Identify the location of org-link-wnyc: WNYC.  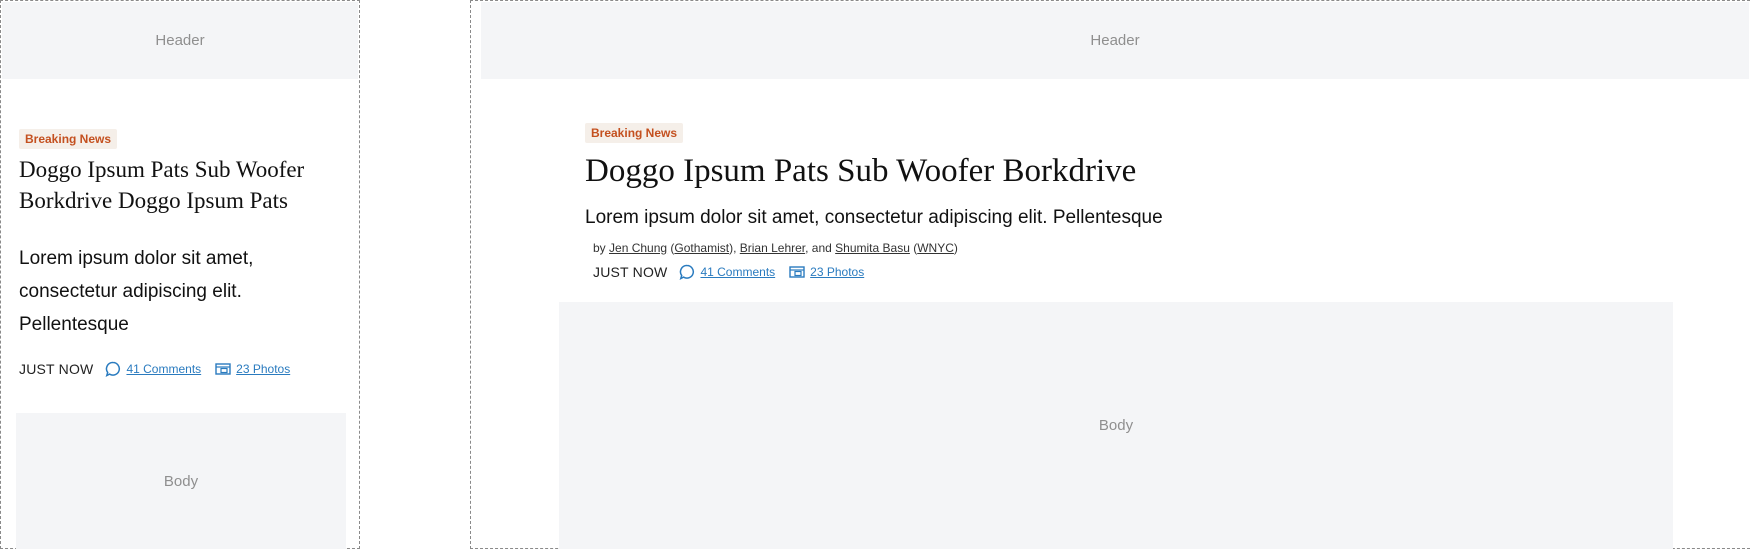
(935, 248).